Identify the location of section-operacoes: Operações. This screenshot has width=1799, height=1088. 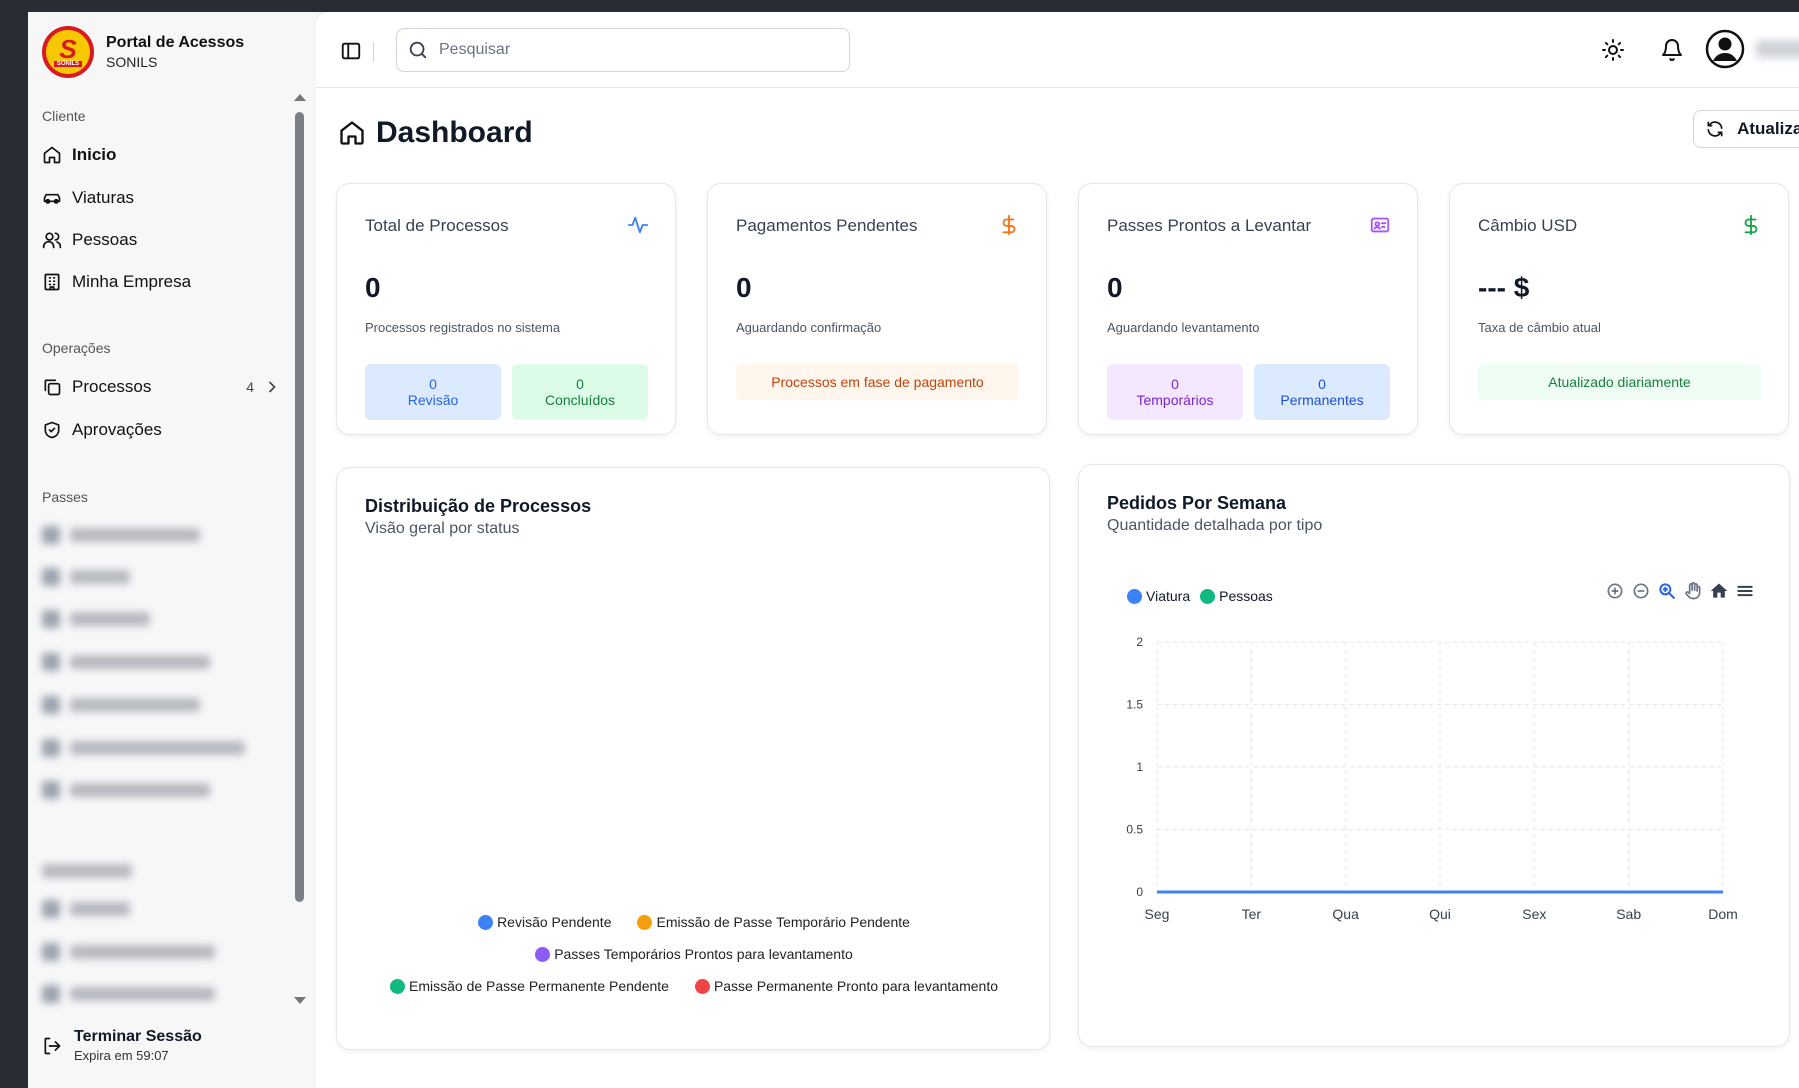
(76, 348).